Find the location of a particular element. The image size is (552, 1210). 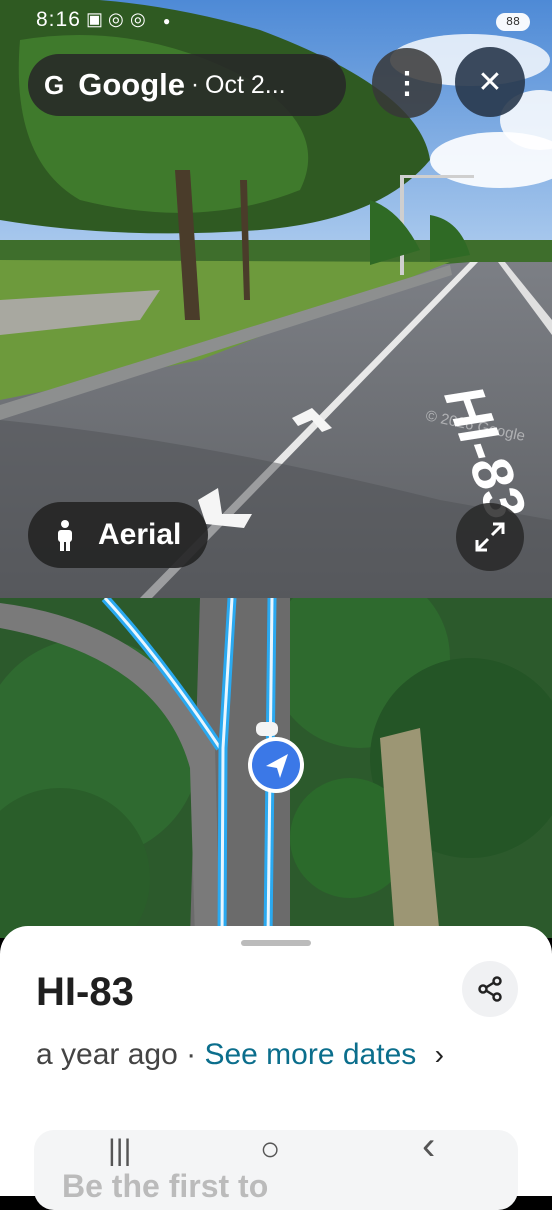

status-time: 8:16 is located at coordinates (58, 19).